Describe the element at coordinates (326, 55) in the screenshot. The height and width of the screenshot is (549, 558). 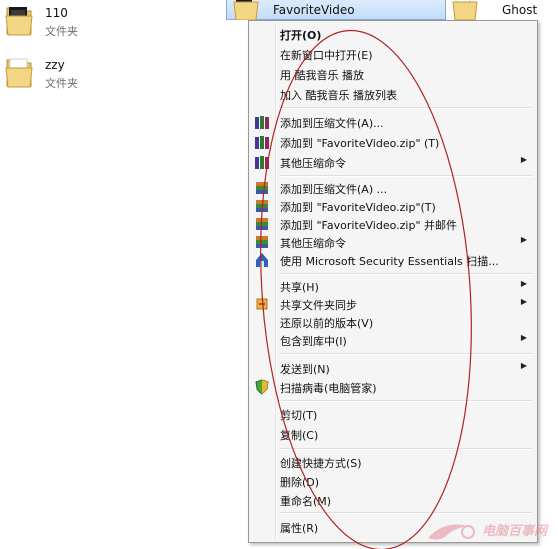
I see `menu-item-label: 在新窗口中打开(E)` at that location.